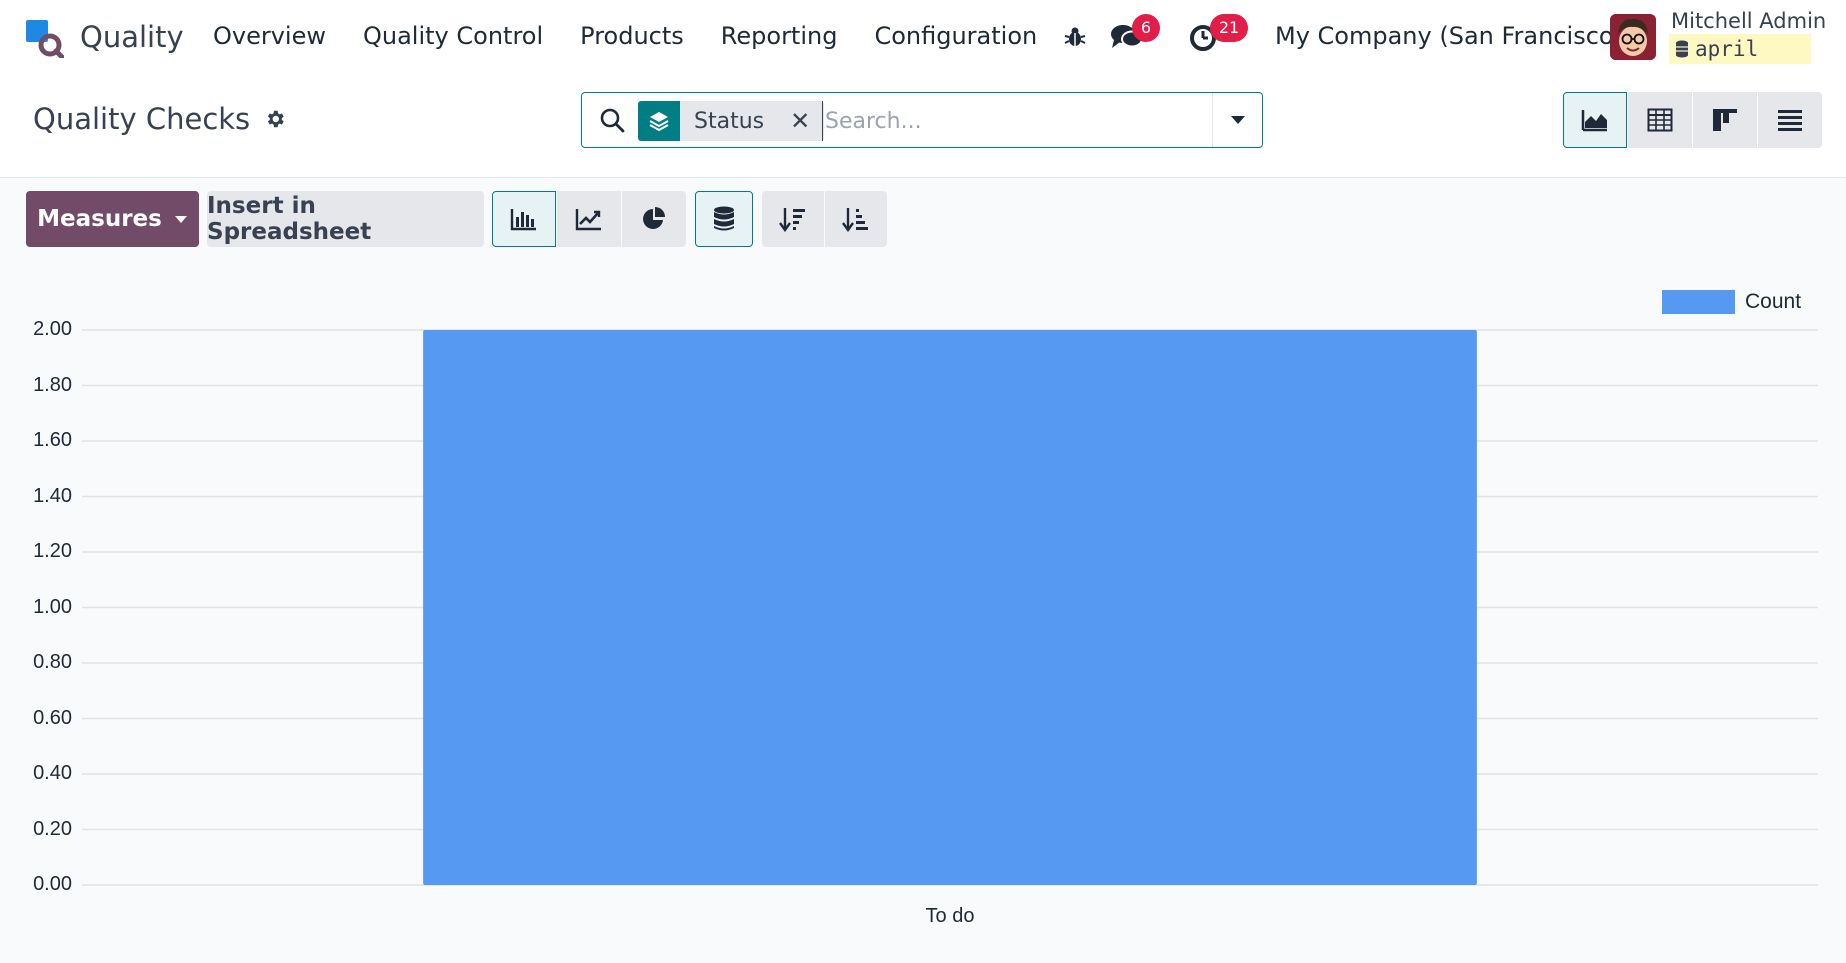 The width and height of the screenshot is (1846, 963). I want to click on view-switcher, so click(1693, 120).